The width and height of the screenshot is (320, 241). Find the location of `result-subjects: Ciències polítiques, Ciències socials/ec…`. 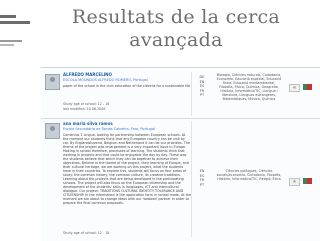

result-subjects: Ciències polítiques, Ciències socials/ec… is located at coordinates (249, 175).